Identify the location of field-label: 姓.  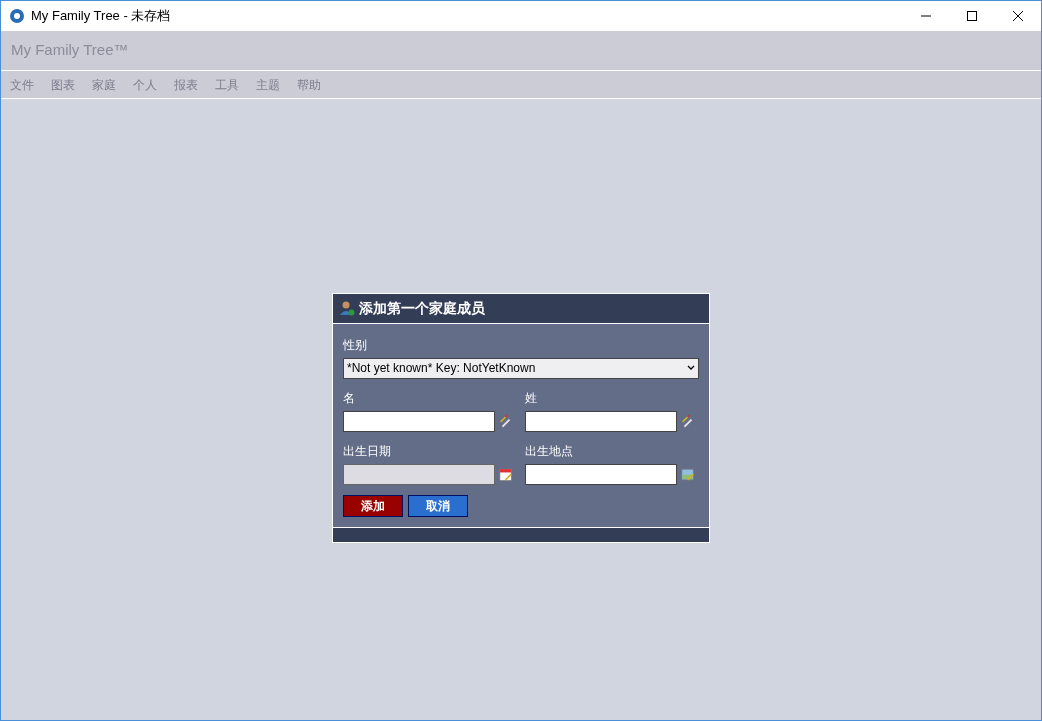
(531, 398).